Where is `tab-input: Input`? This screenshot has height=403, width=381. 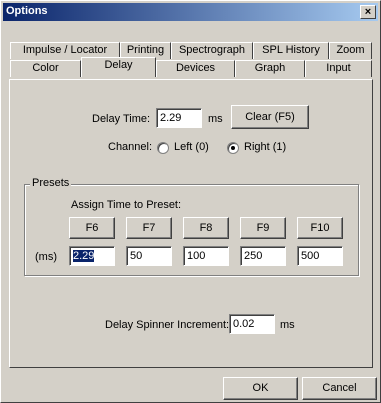 tab-input: Input is located at coordinates (338, 68).